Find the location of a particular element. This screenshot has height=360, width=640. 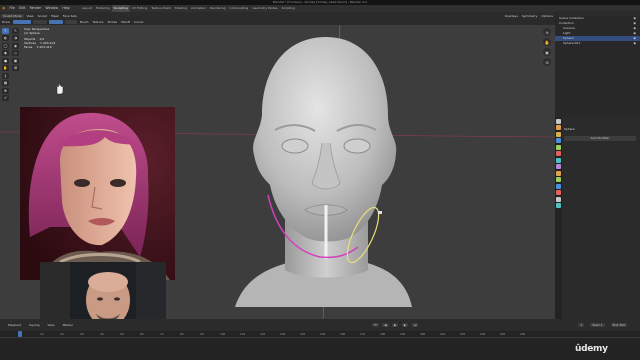

grid-icon: ⊞ is located at coordinates (547, 62).